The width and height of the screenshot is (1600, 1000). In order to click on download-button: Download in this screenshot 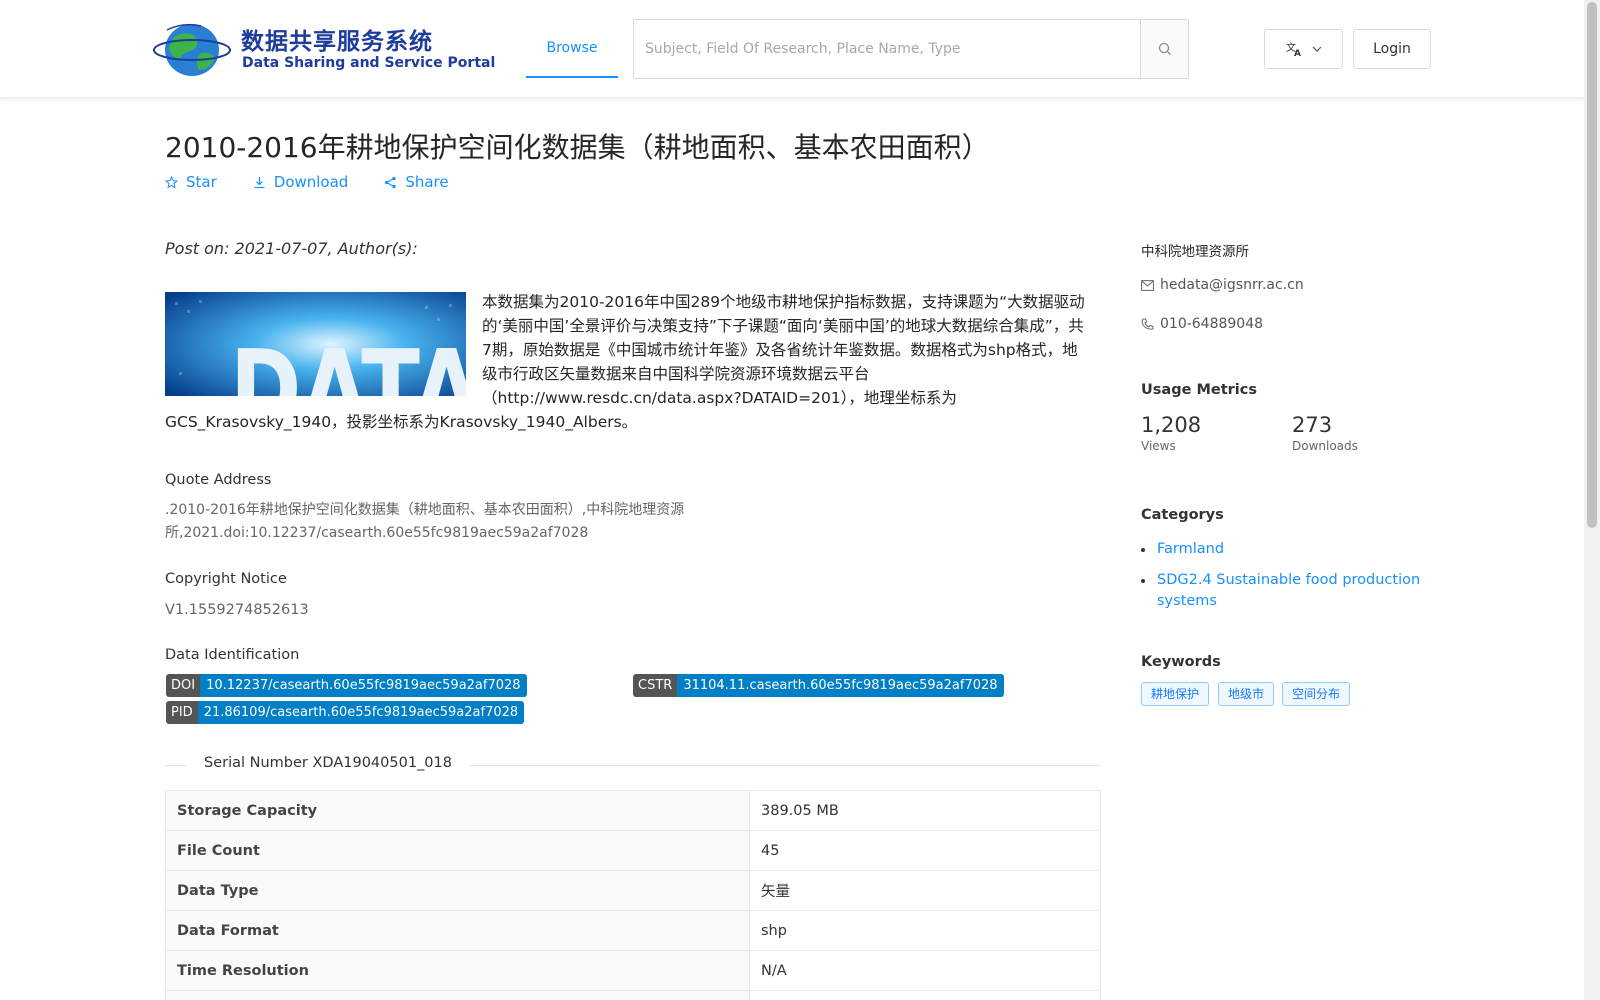, I will do `click(301, 182)`.